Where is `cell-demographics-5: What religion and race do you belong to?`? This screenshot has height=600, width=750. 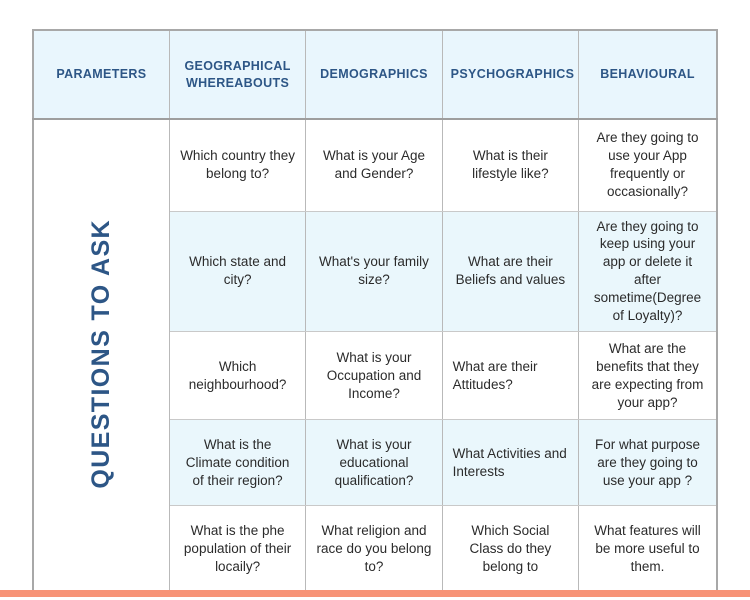
cell-demographics-5: What religion and race do you belong to? is located at coordinates (374, 549).